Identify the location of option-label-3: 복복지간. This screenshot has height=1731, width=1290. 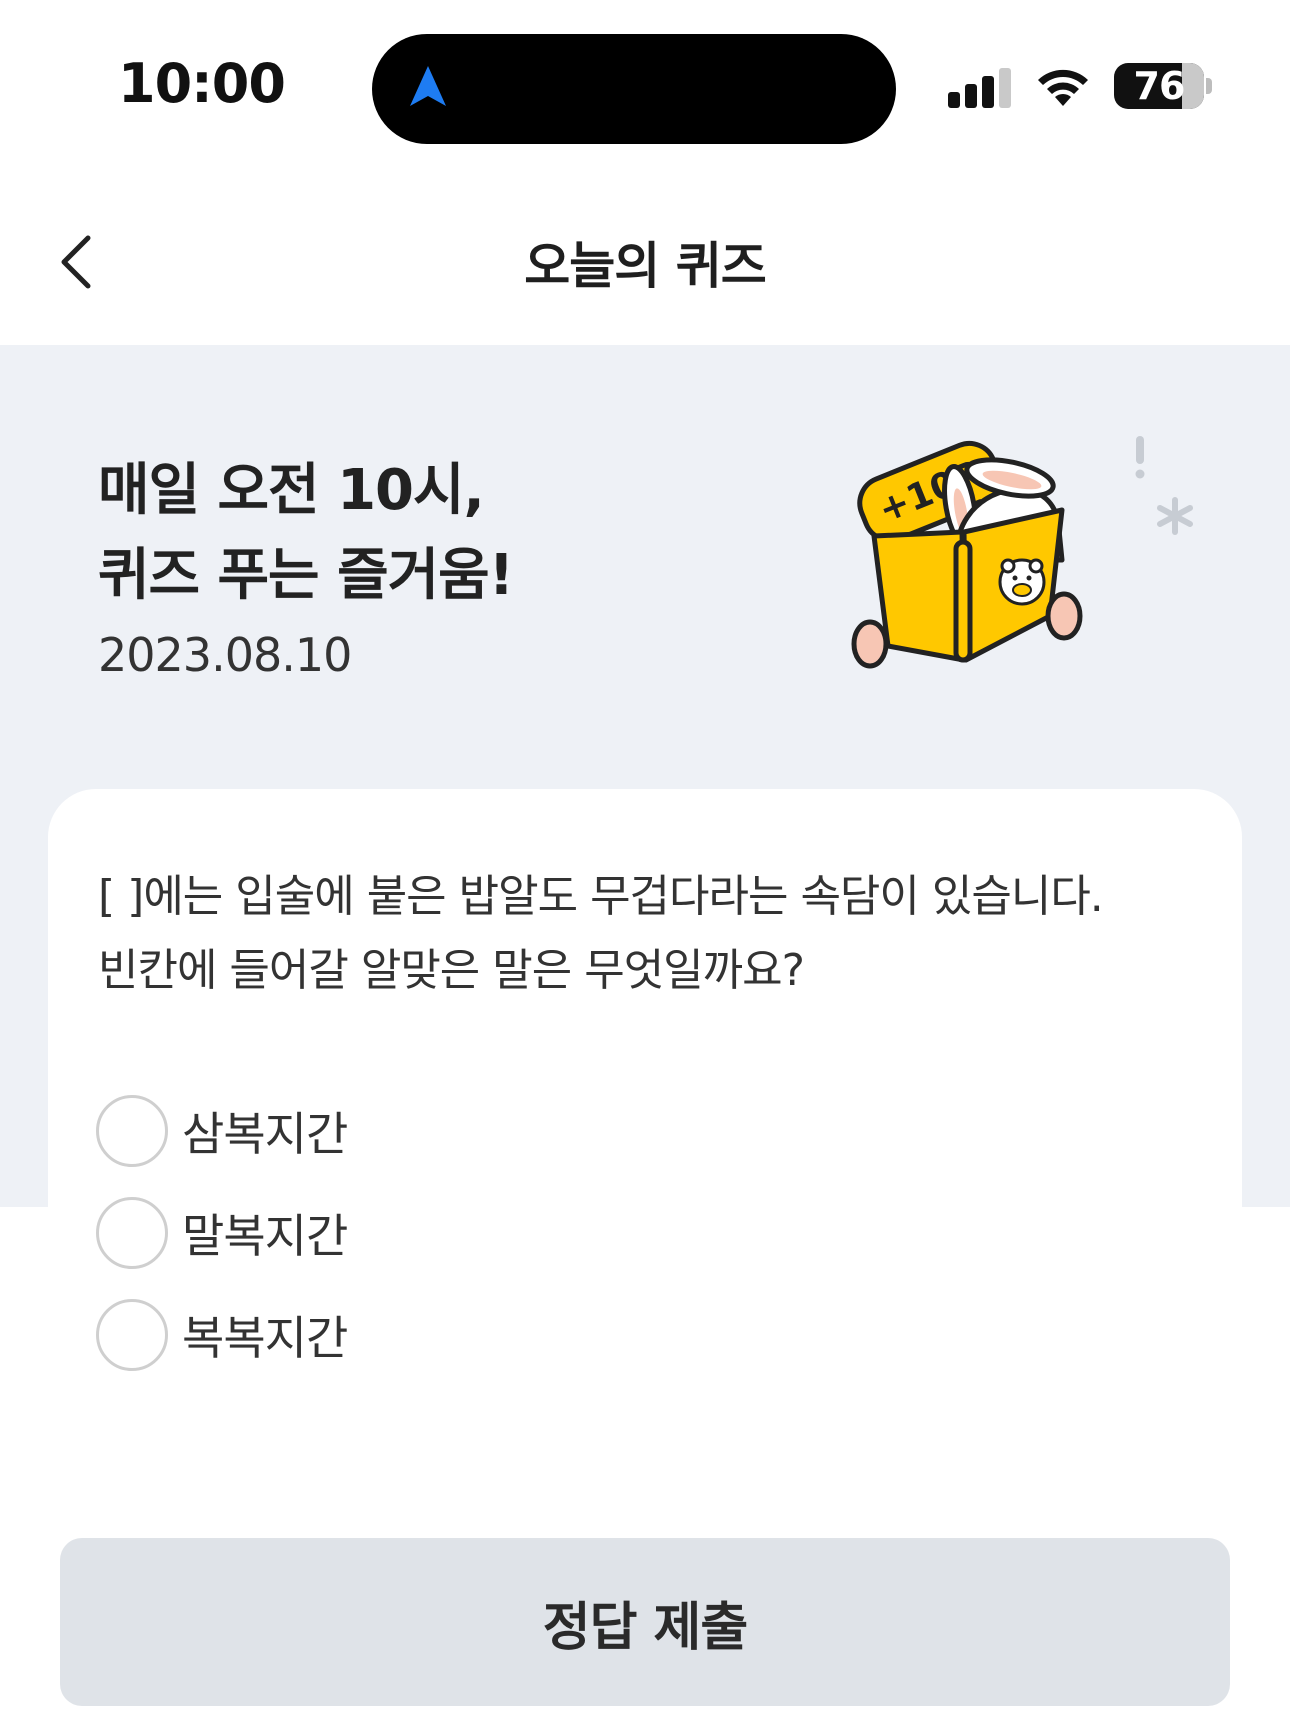
(265, 1338).